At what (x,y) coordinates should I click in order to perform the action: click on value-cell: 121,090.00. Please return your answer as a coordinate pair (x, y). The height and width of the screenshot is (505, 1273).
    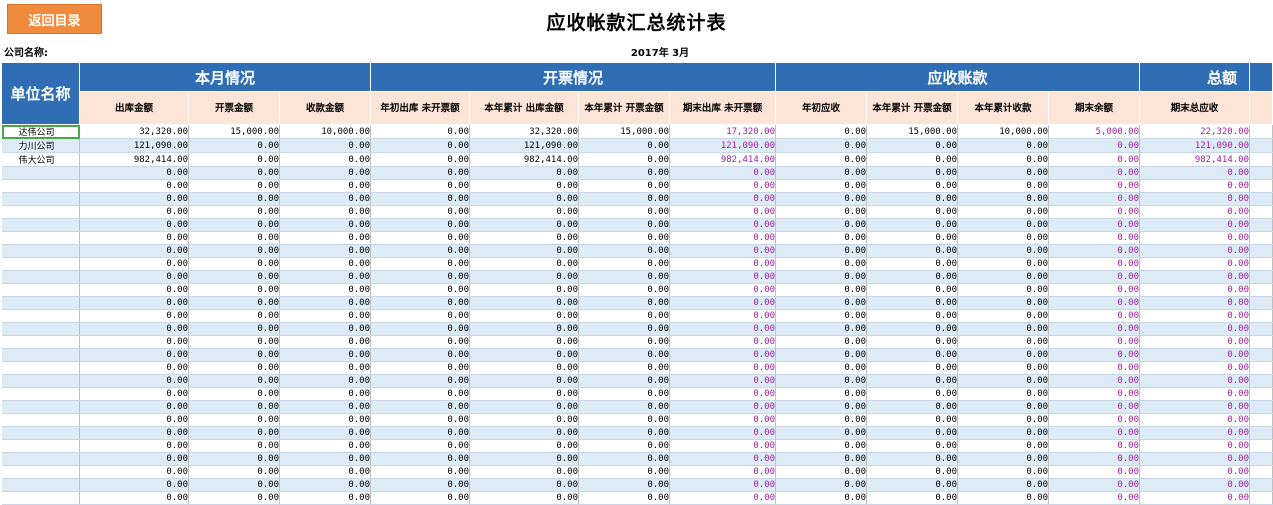
    Looking at the image, I should click on (1194, 145).